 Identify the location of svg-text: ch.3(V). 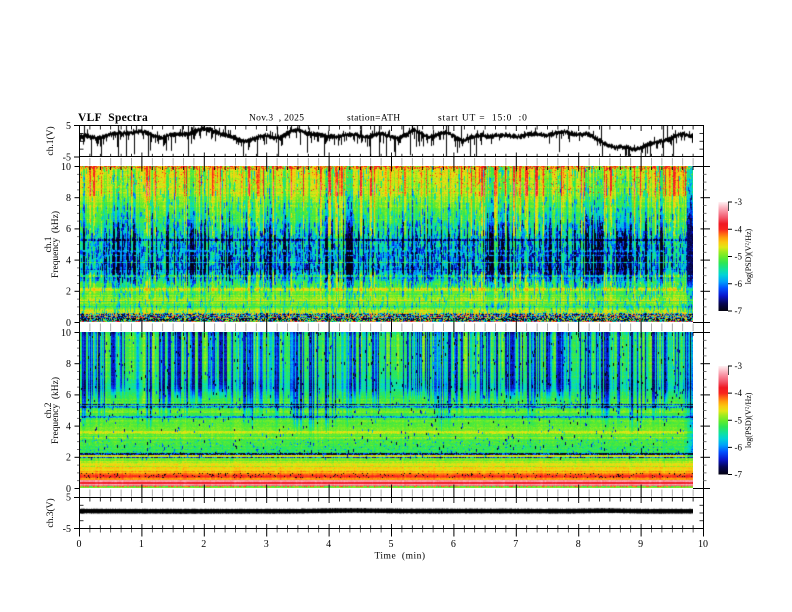
(50, 512).